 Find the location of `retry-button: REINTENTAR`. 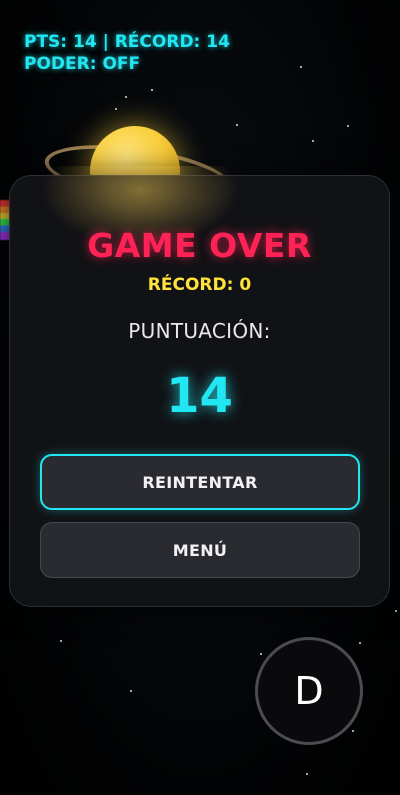

retry-button: REINTENTAR is located at coordinates (200, 482).